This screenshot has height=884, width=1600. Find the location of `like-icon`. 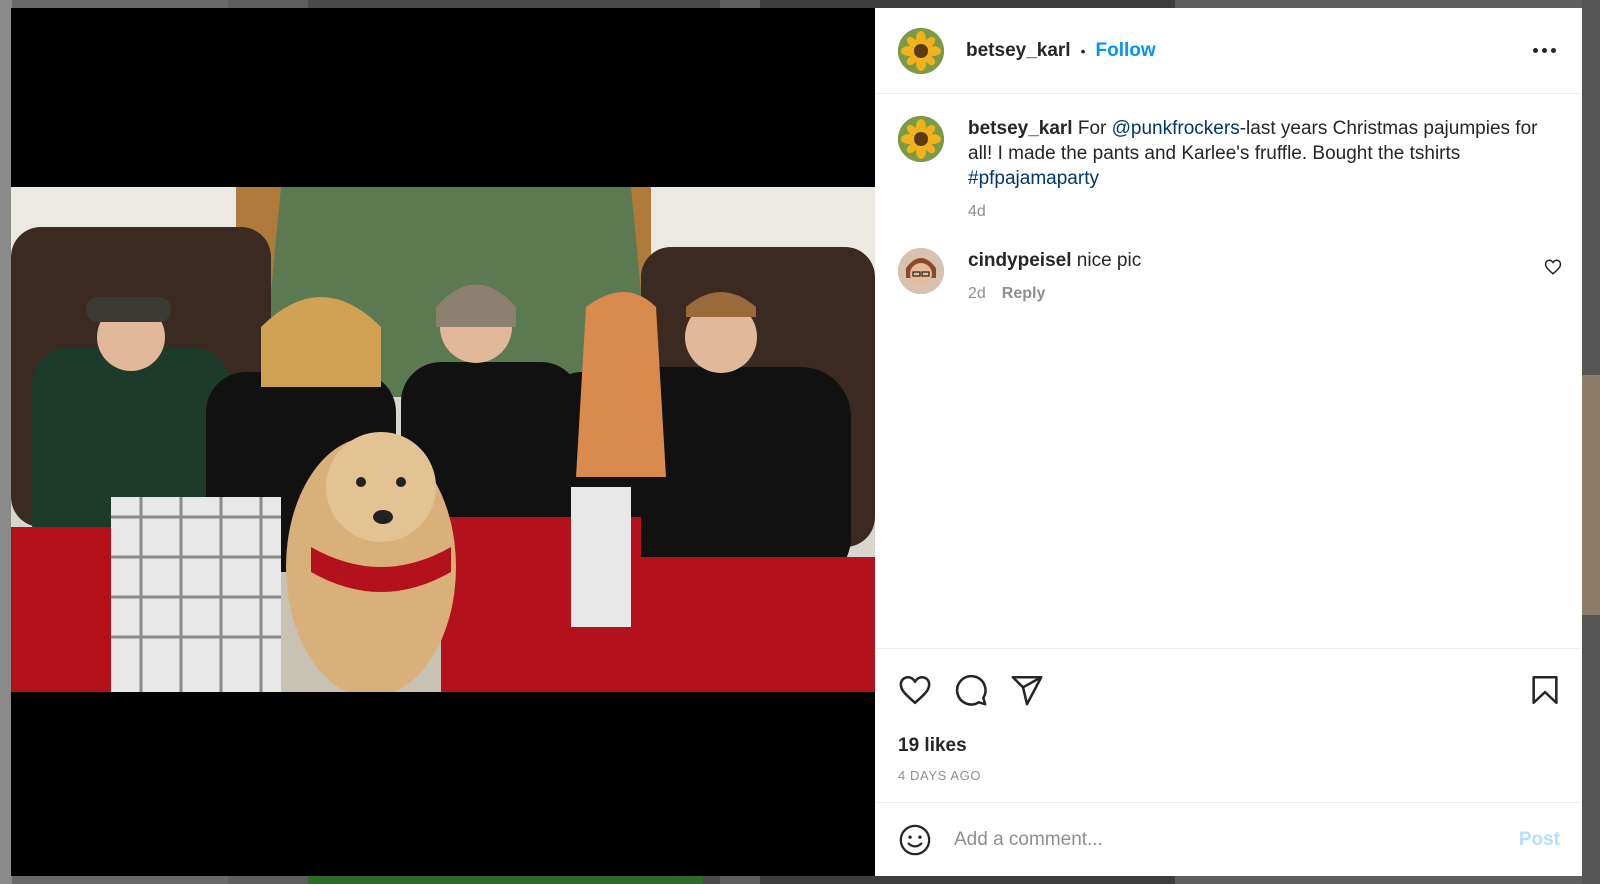

like-icon is located at coordinates (915, 690).